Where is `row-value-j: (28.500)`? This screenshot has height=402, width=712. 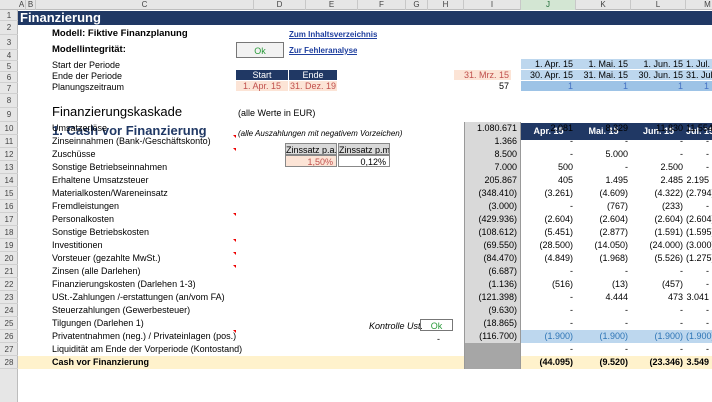
row-value-j: (28.500) is located at coordinates (556, 245).